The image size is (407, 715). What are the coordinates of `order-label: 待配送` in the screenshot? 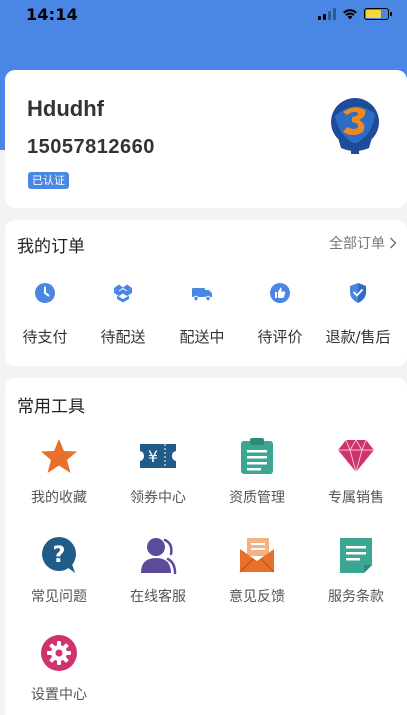 It's located at (123, 337).